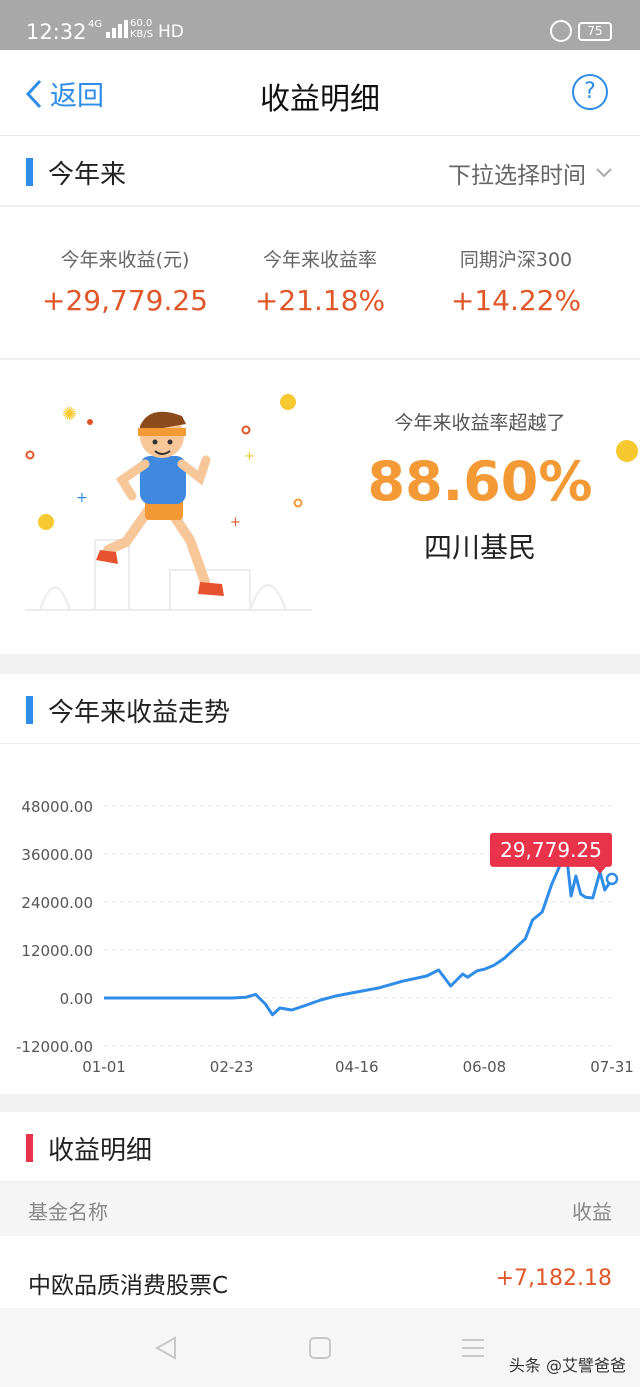 The height and width of the screenshot is (1387, 640). Describe the element at coordinates (125, 300) in the screenshot. I see `stat-value: +29,779.25` at that location.